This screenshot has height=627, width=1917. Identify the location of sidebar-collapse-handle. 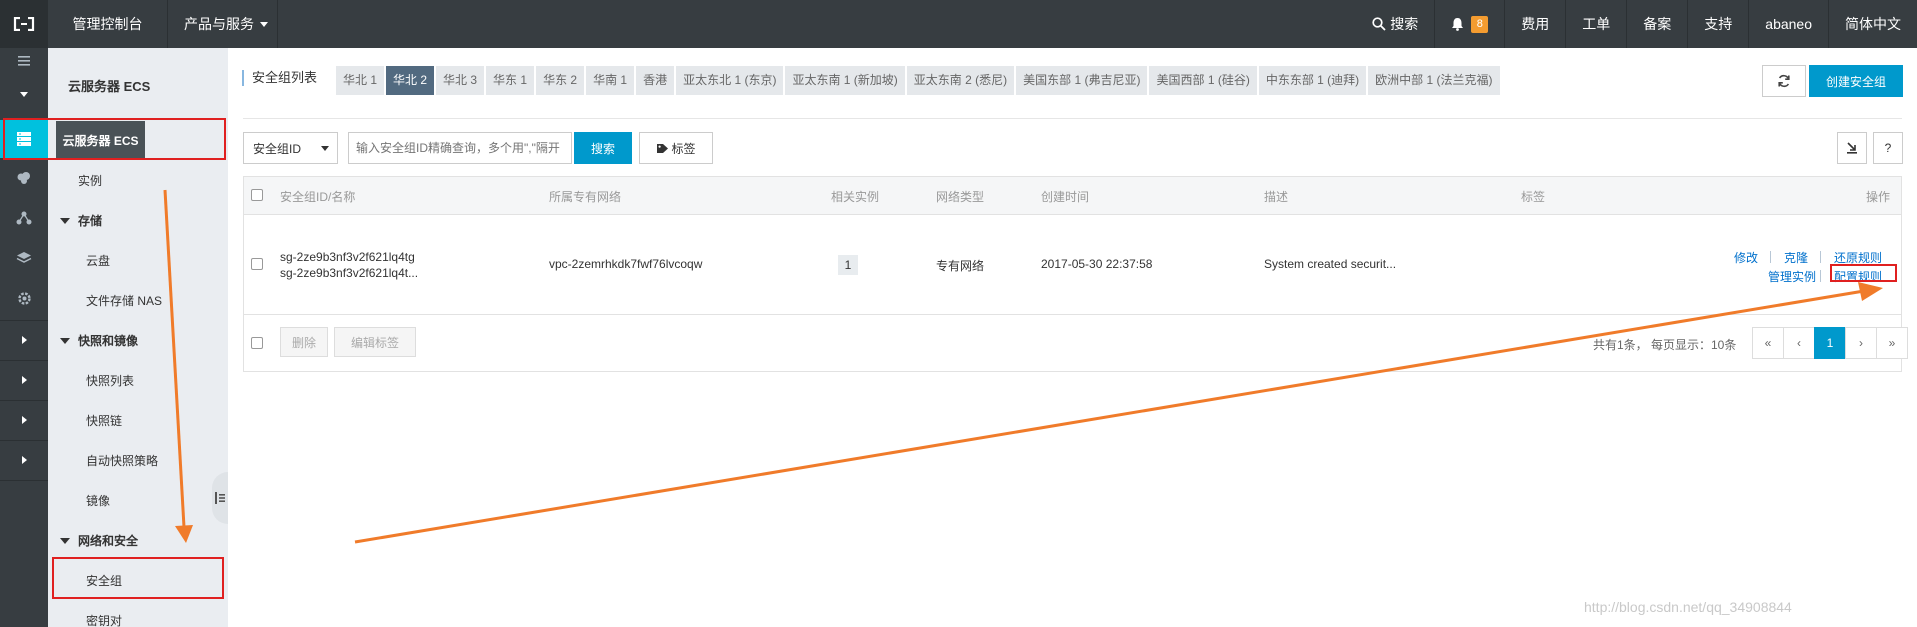
(220, 498).